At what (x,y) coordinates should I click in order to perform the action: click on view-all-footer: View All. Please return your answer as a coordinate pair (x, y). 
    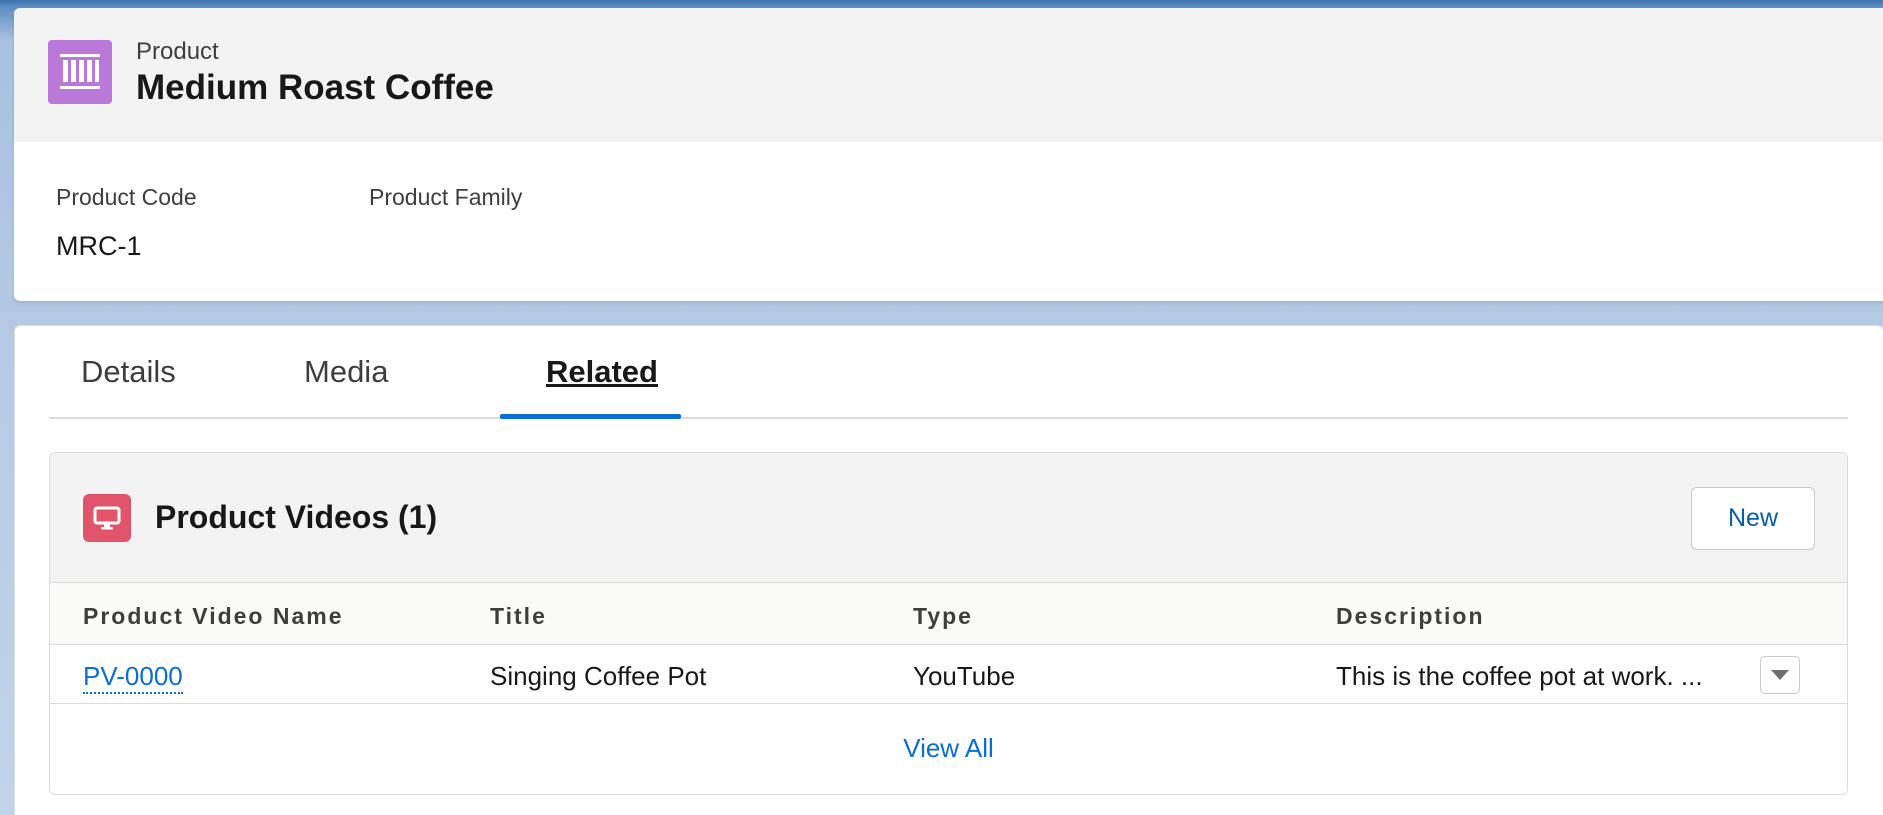
    Looking at the image, I should click on (948, 748).